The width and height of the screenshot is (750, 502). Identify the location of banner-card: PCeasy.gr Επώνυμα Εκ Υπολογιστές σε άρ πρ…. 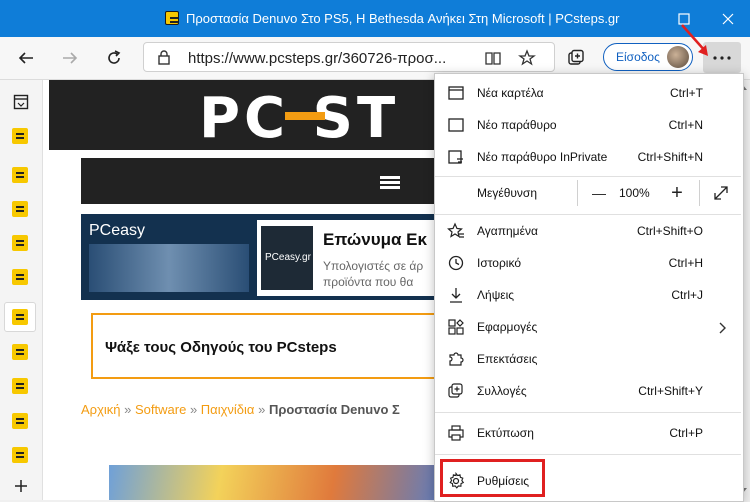
(349, 258).